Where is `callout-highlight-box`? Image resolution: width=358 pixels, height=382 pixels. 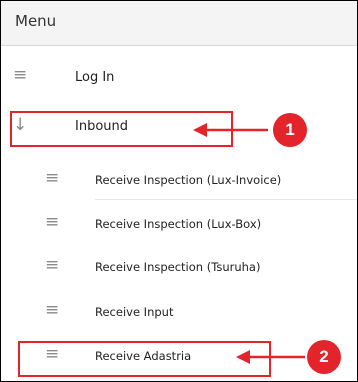 callout-highlight-box is located at coordinates (144, 359).